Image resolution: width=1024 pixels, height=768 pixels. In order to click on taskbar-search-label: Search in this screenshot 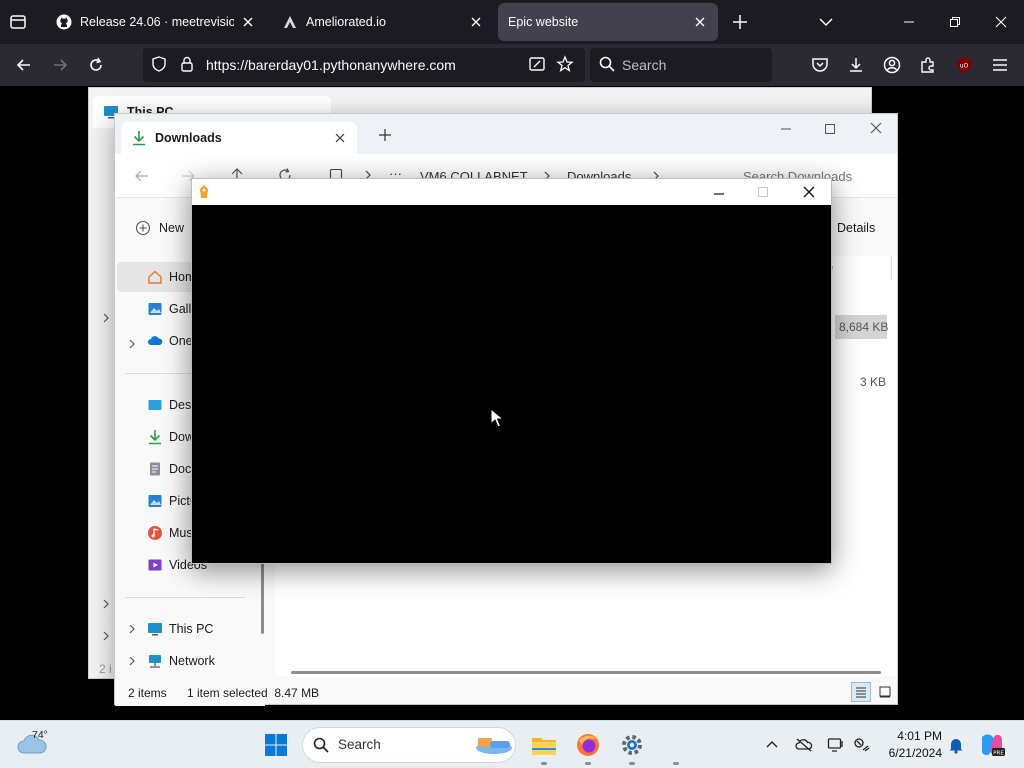, I will do `click(359, 744)`.